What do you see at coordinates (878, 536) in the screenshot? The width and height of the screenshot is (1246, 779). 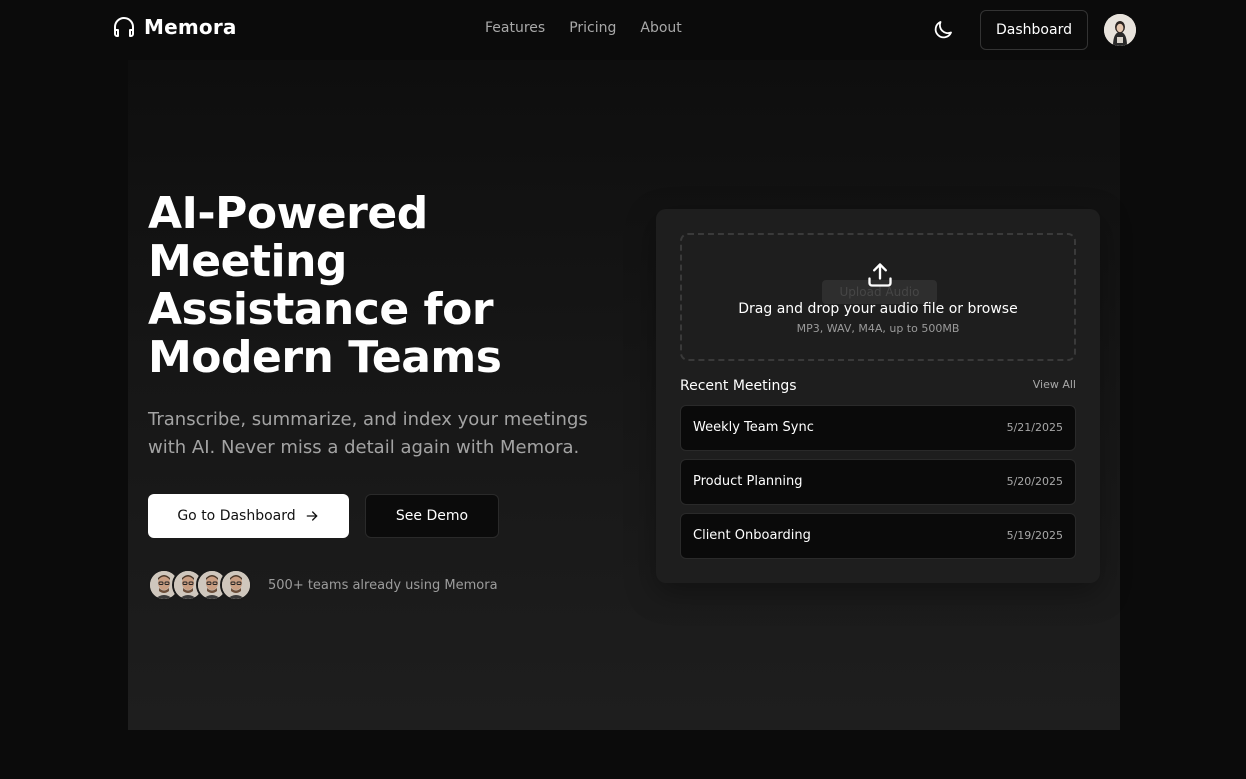 I see `meeting-row: Client Onboarding 5/19/2025` at bounding box center [878, 536].